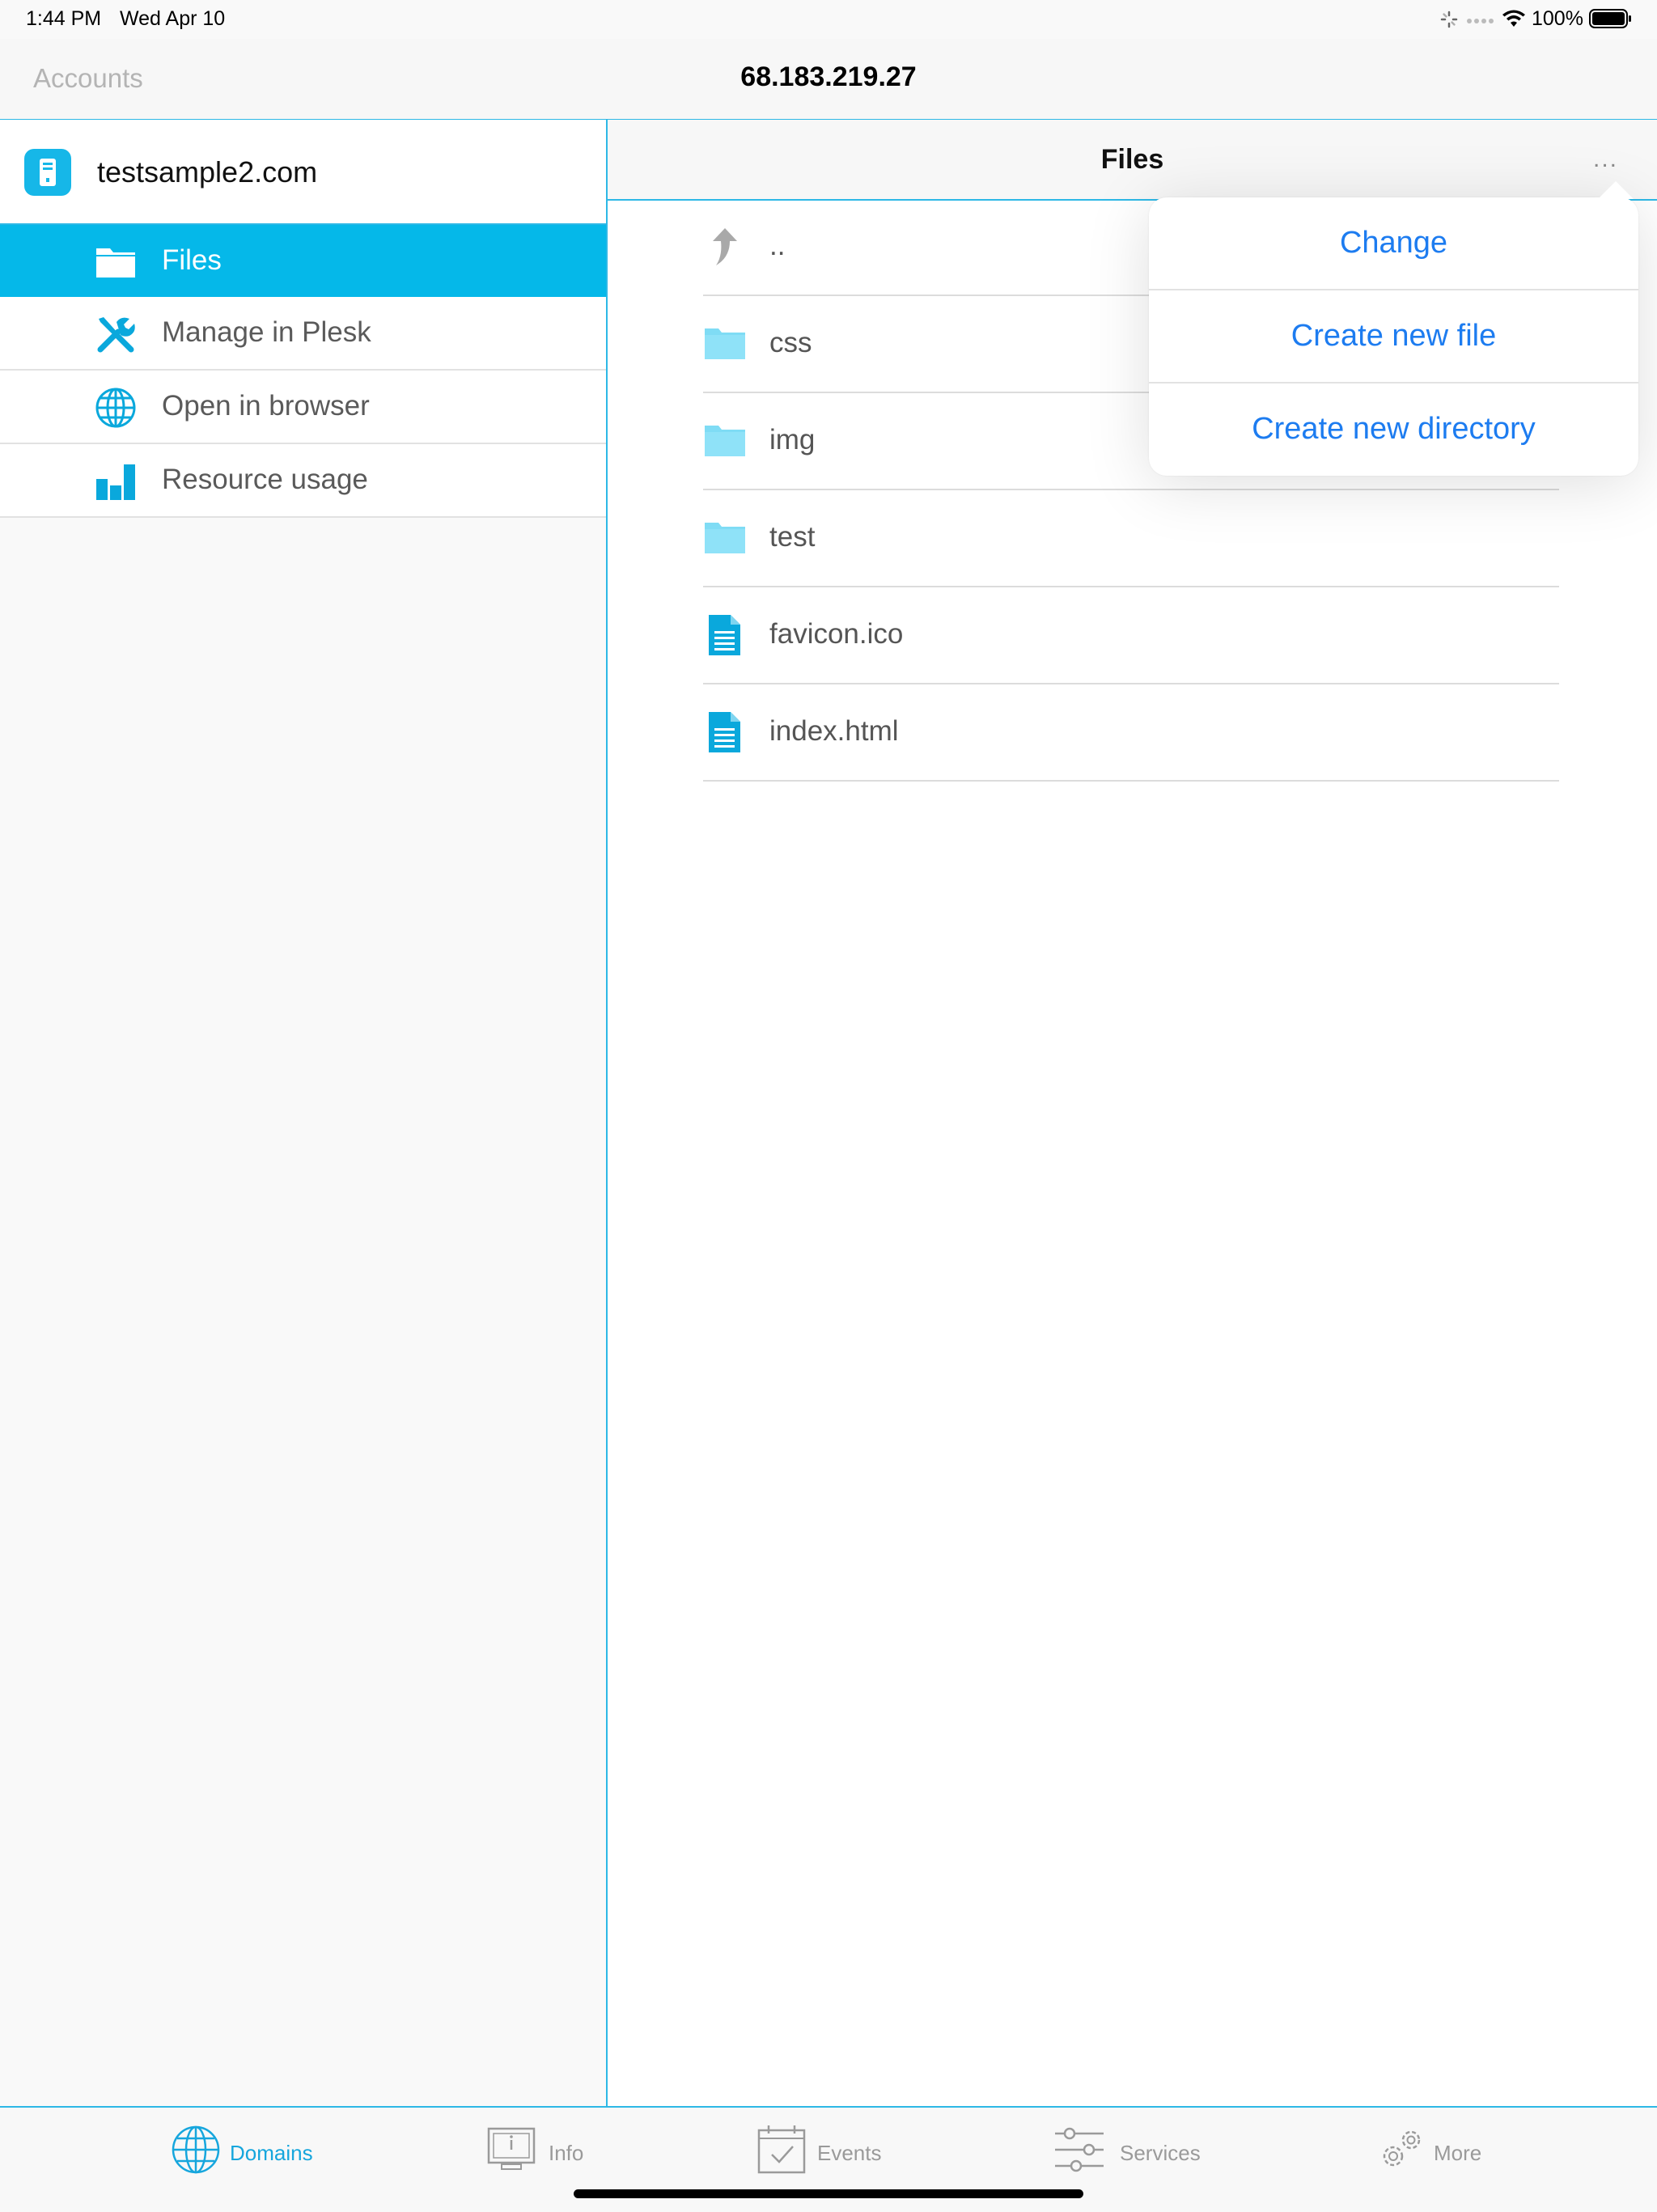 The height and width of the screenshot is (2212, 1657). What do you see at coordinates (1557, 18) in the screenshot?
I see `battery-percent: 100%` at bounding box center [1557, 18].